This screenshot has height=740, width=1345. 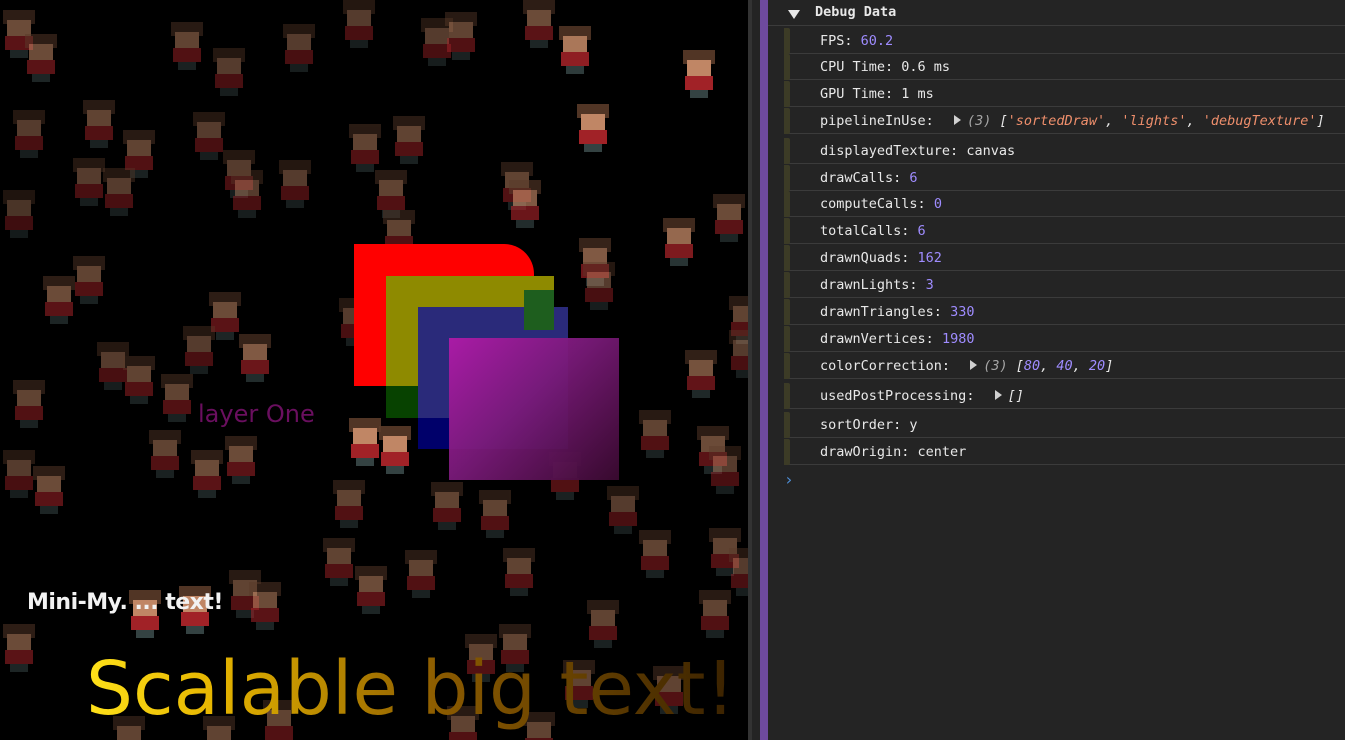 What do you see at coordinates (1064, 67) in the screenshot?
I see `console-row: CPU Time: 0.6 ms` at bounding box center [1064, 67].